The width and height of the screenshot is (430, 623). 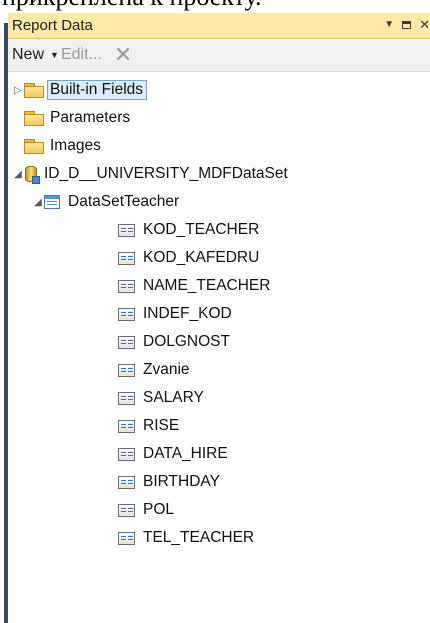 I want to click on tree-item-dataset: ◢ DataSetTeacher, so click(x=105, y=202).